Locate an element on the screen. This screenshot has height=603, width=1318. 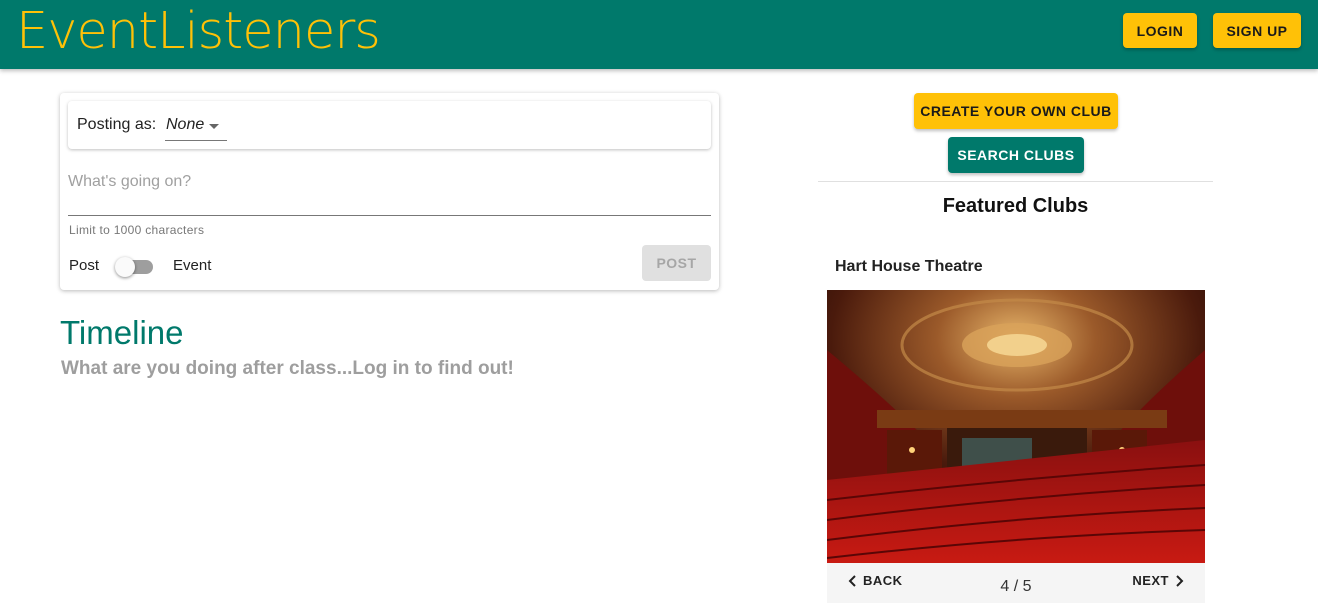
dropdown-caret-icon is located at coordinates (214, 126).